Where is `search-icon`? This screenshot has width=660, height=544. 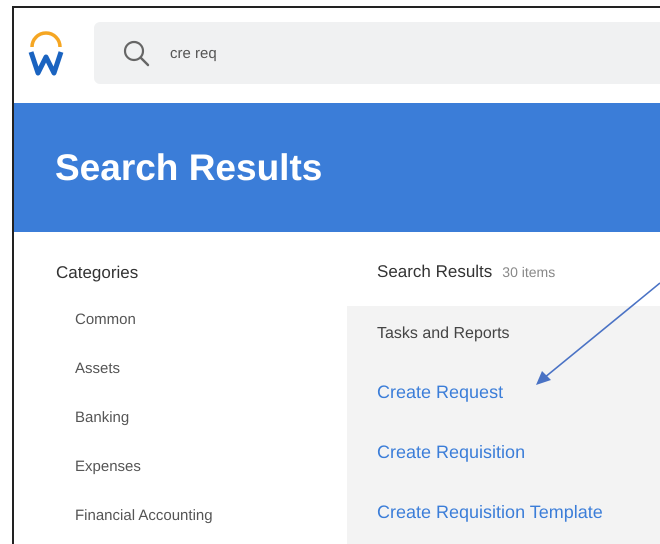
search-icon is located at coordinates (136, 53).